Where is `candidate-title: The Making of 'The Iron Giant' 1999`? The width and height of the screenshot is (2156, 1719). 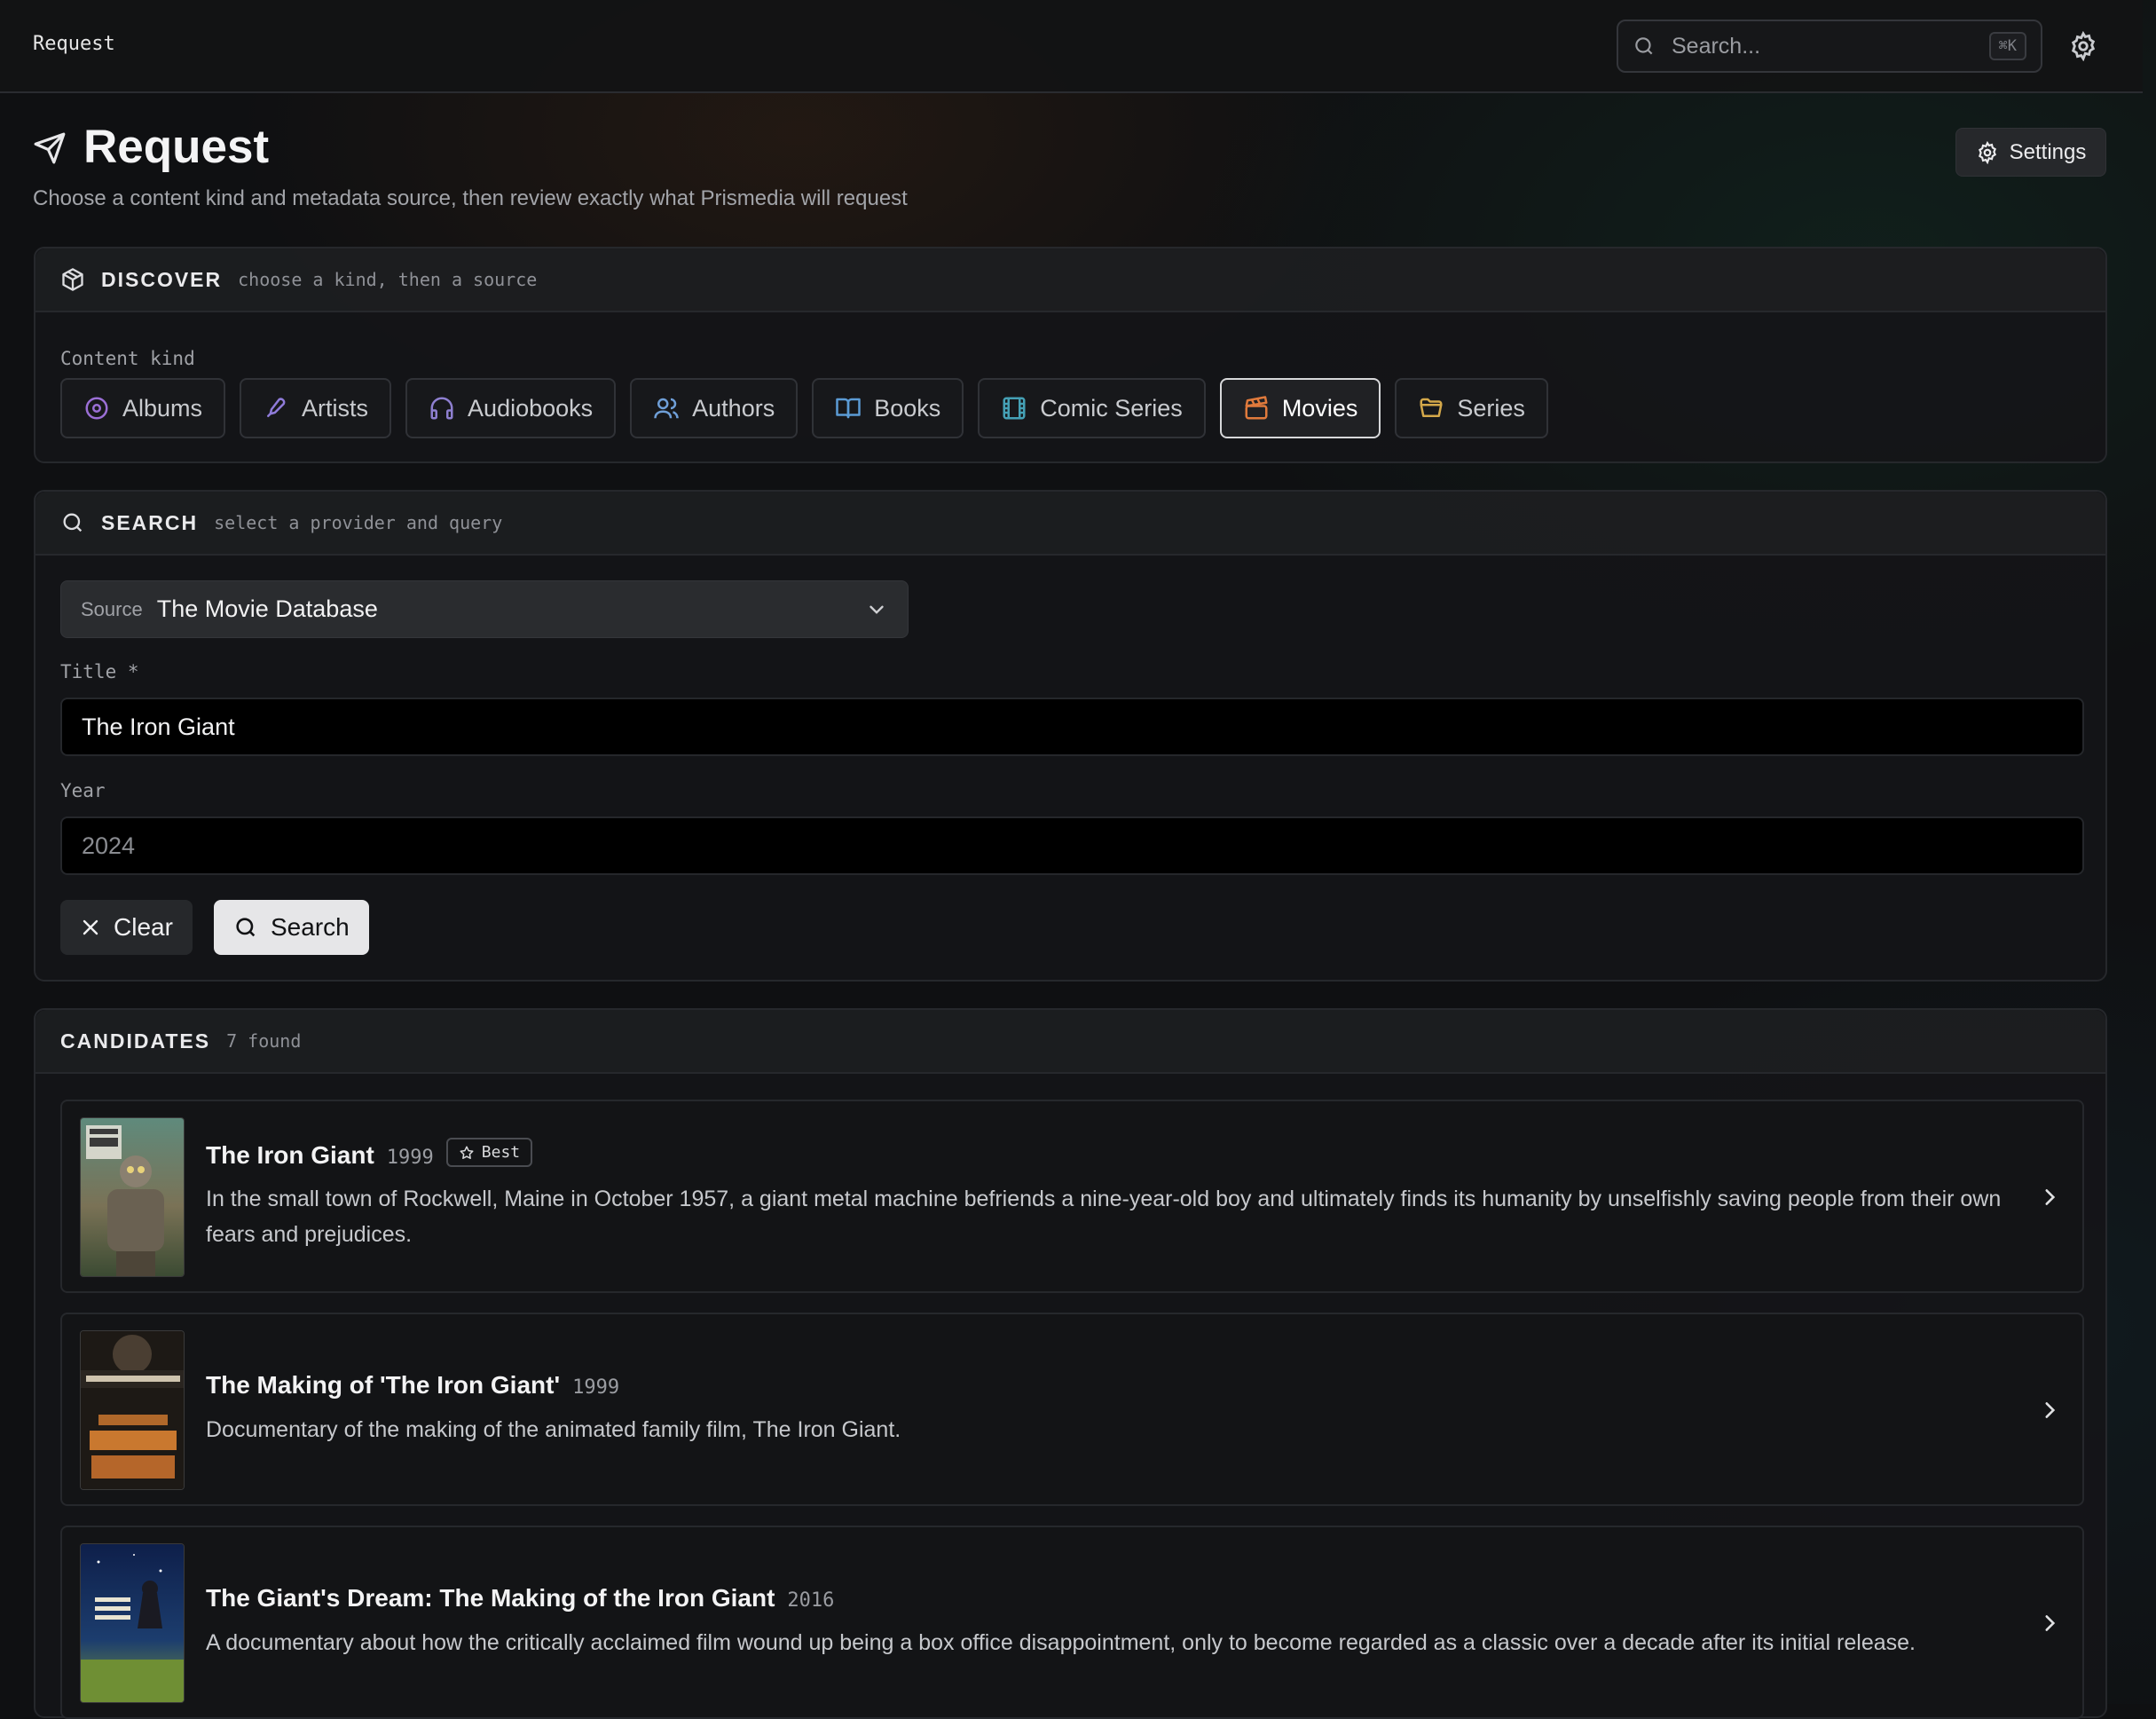 candidate-title: The Making of 'The Iron Giant' 1999 is located at coordinates (413, 1385).